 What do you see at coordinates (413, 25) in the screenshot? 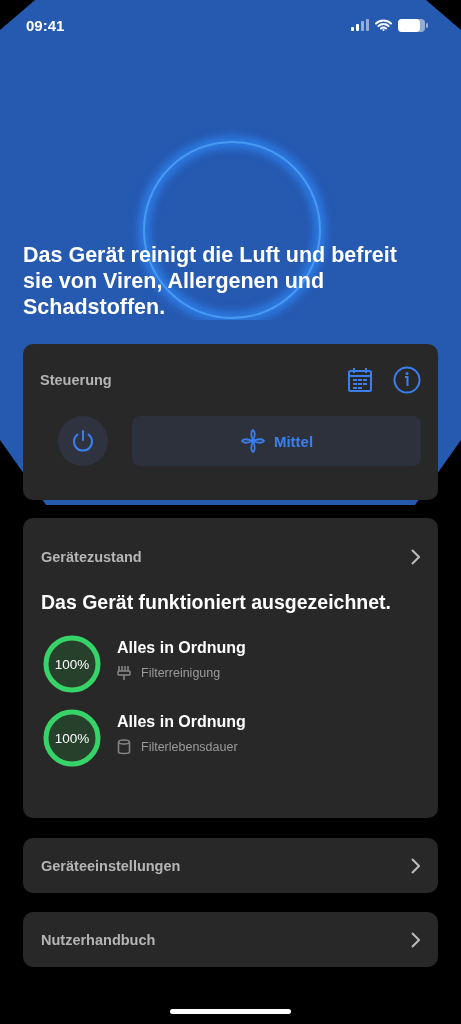
I see `battery-icon` at bounding box center [413, 25].